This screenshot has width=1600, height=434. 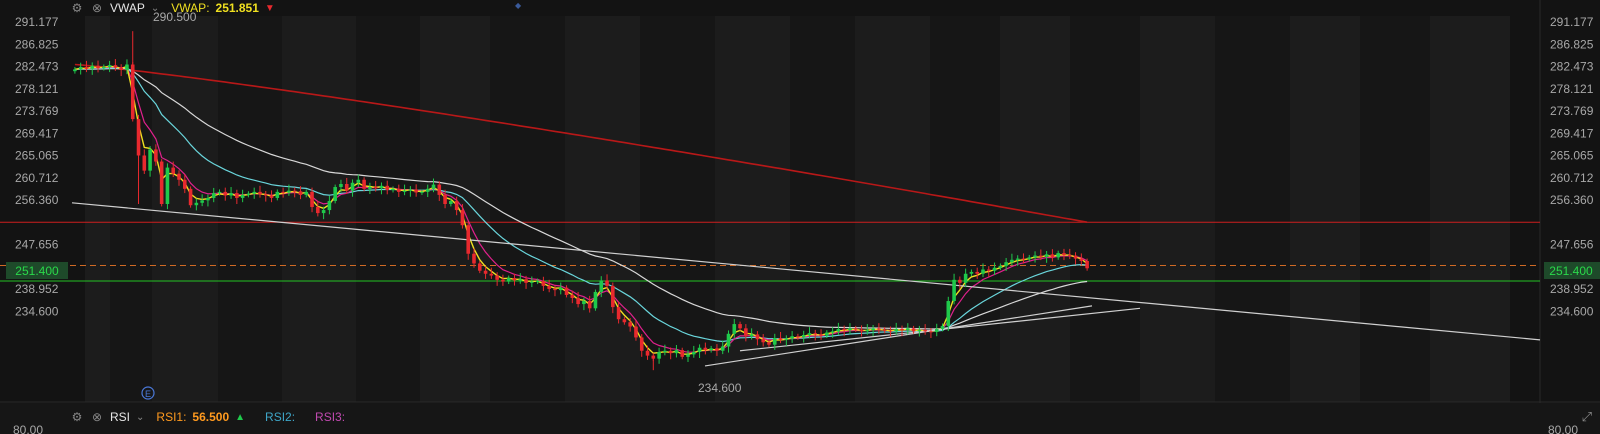 I want to click on y-tick-label-left: 247.656, so click(x=37, y=245).